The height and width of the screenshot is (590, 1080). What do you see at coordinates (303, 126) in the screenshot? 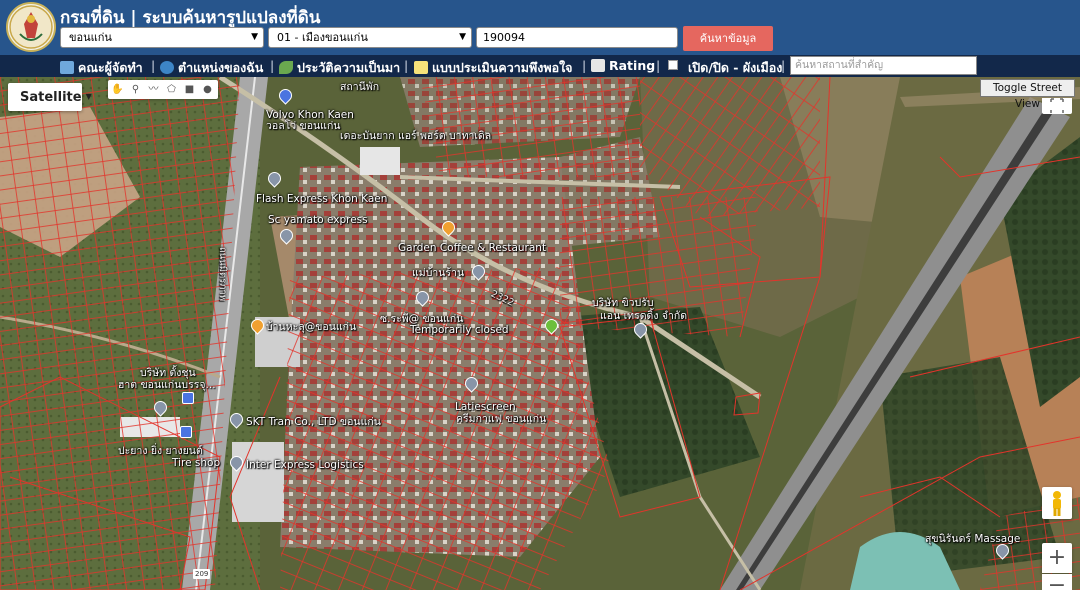
I see `place-label-sub: วอลโว่ ขอนแก่น` at bounding box center [303, 126].